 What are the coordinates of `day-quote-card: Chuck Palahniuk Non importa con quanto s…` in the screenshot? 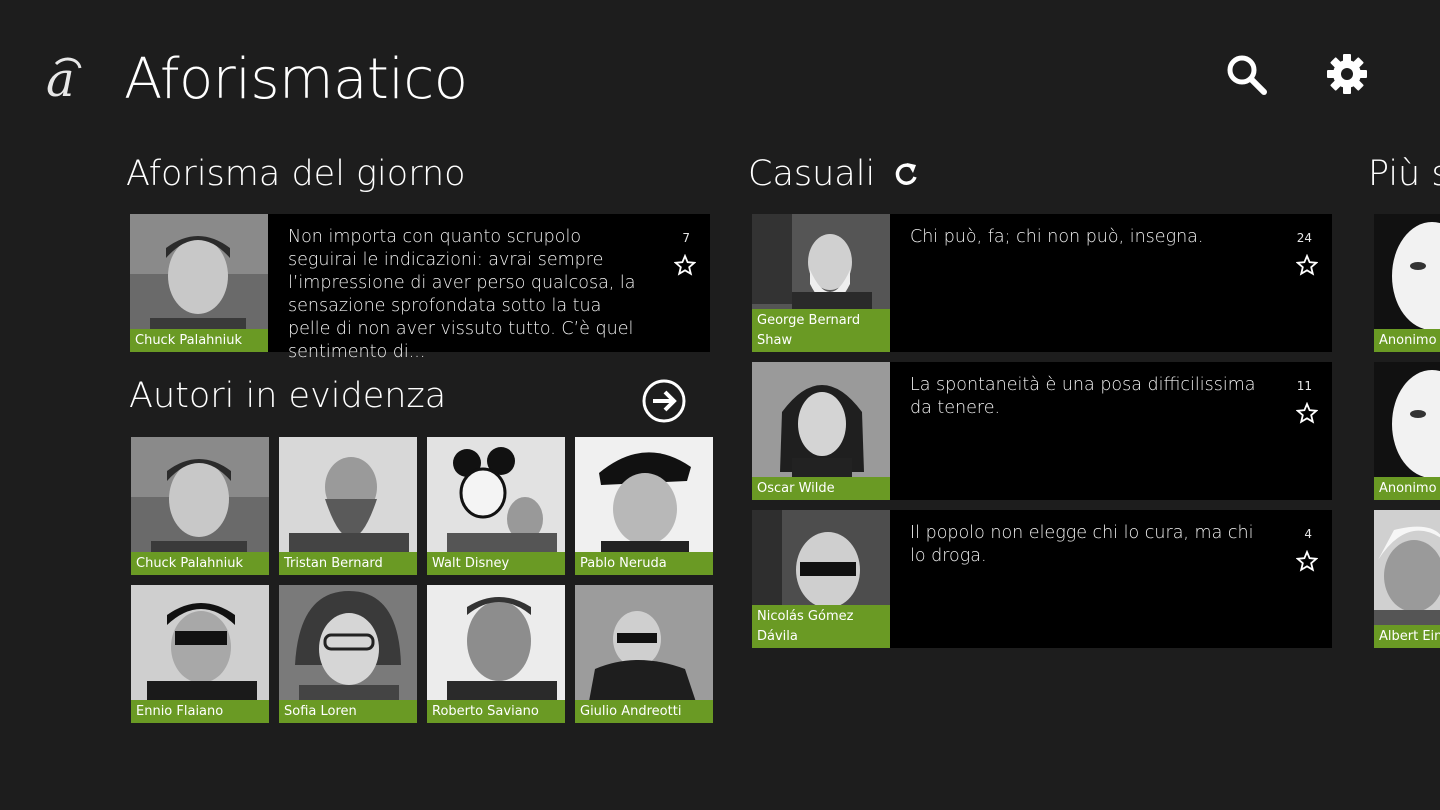 It's located at (420, 288).